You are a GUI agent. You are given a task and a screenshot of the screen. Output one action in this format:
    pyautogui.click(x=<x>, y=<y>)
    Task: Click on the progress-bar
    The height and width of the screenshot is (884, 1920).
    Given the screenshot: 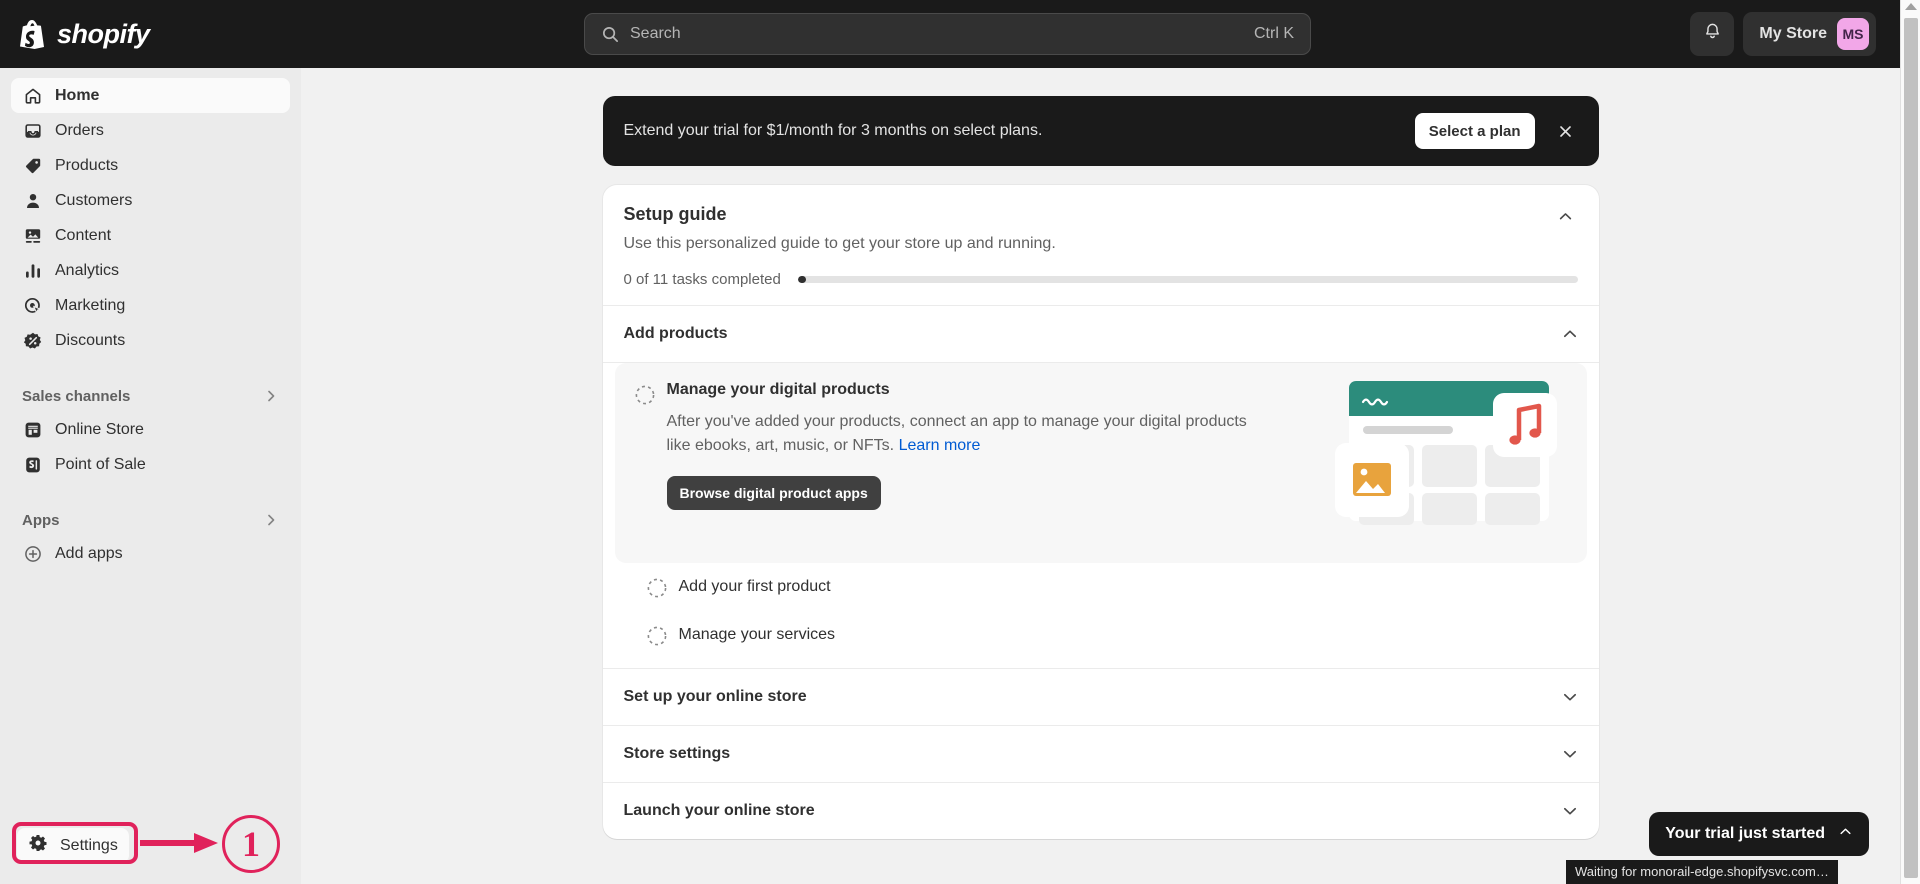 What is the action you would take?
    pyautogui.click(x=1187, y=279)
    